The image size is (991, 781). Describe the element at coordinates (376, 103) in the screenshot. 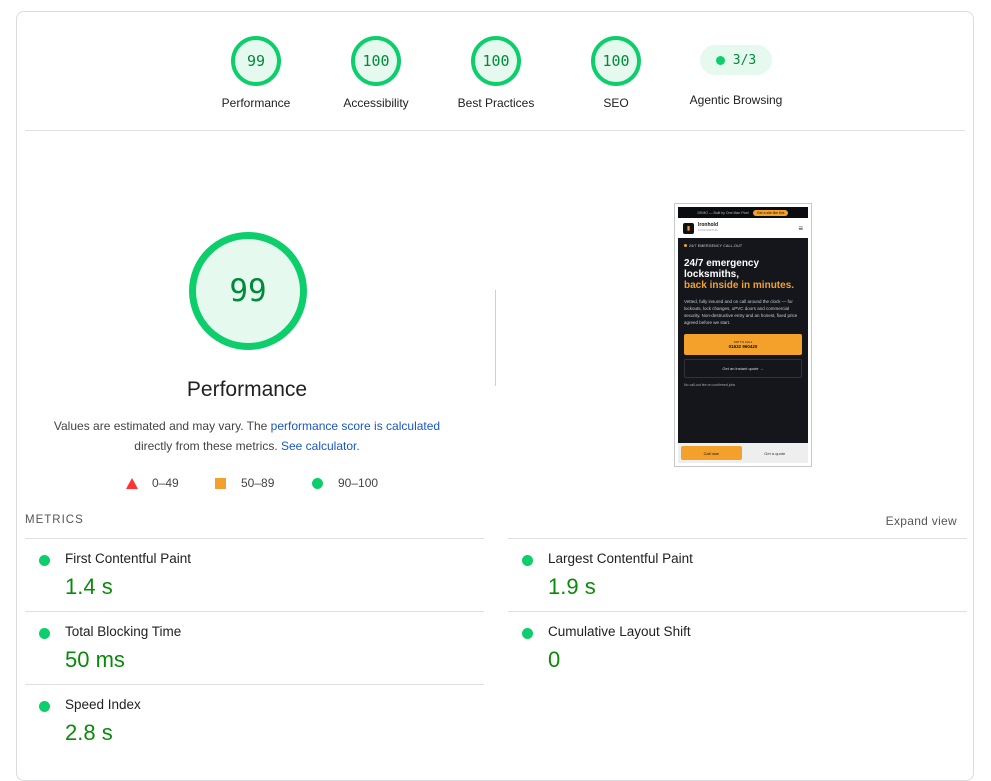

I see `gauge-label: Accessibility` at that location.